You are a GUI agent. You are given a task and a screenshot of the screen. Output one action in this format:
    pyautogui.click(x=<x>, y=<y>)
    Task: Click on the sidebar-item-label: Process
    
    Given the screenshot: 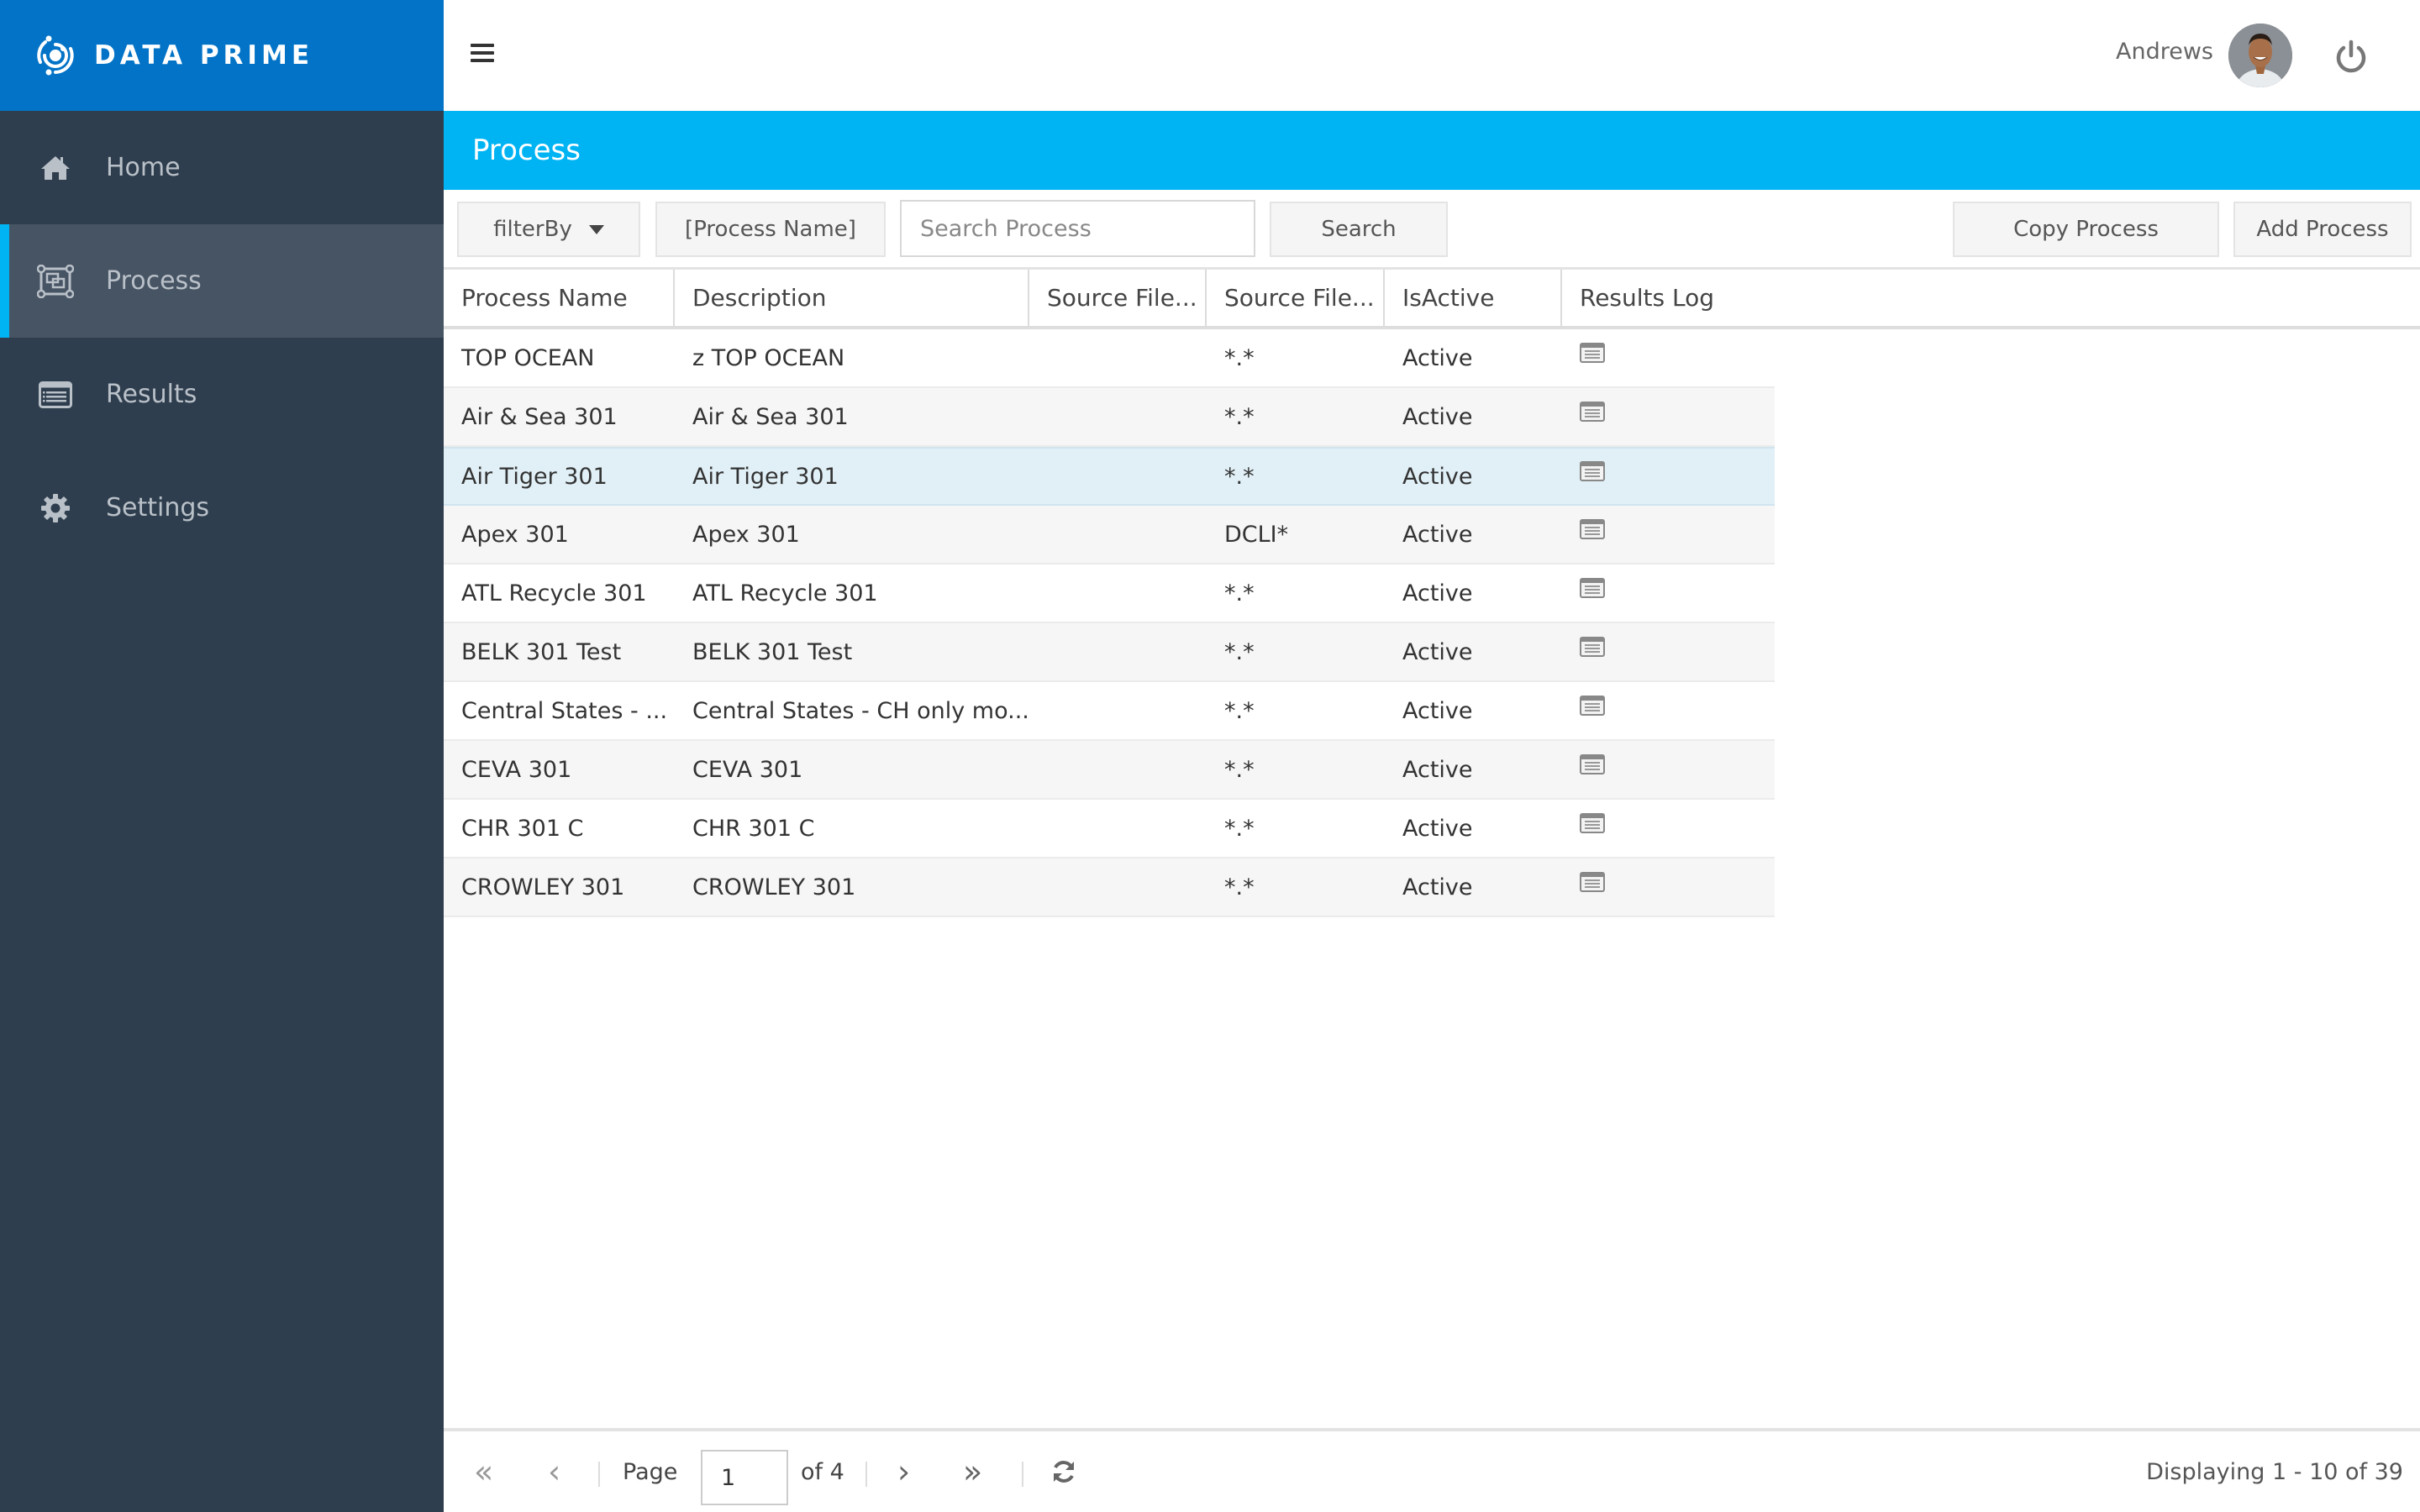 What is the action you would take?
    pyautogui.click(x=154, y=281)
    